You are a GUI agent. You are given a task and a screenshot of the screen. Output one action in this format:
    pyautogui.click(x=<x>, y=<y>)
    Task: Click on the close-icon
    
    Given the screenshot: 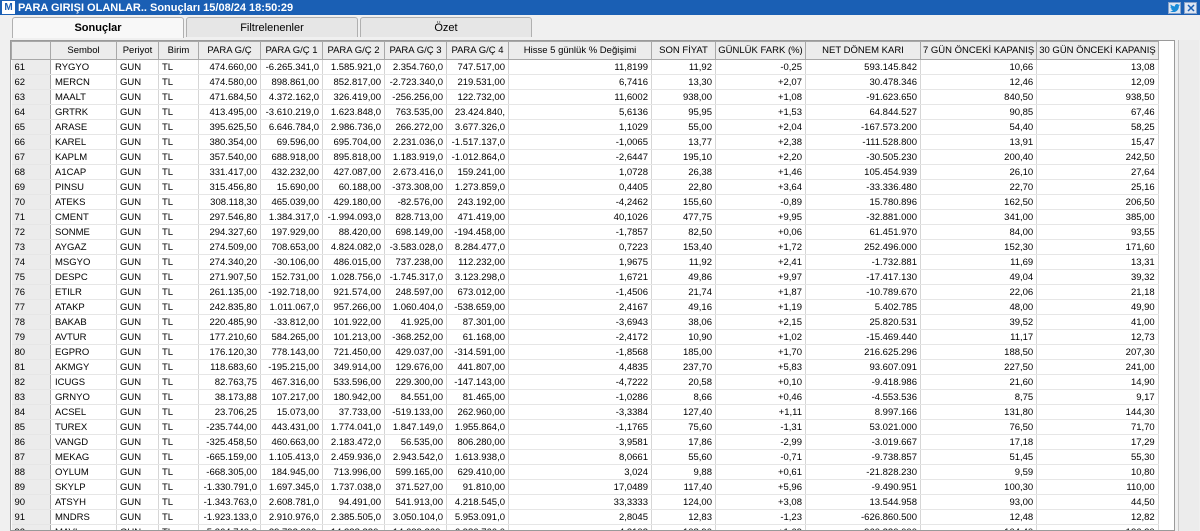 What is the action you would take?
    pyautogui.click(x=1190, y=7)
    